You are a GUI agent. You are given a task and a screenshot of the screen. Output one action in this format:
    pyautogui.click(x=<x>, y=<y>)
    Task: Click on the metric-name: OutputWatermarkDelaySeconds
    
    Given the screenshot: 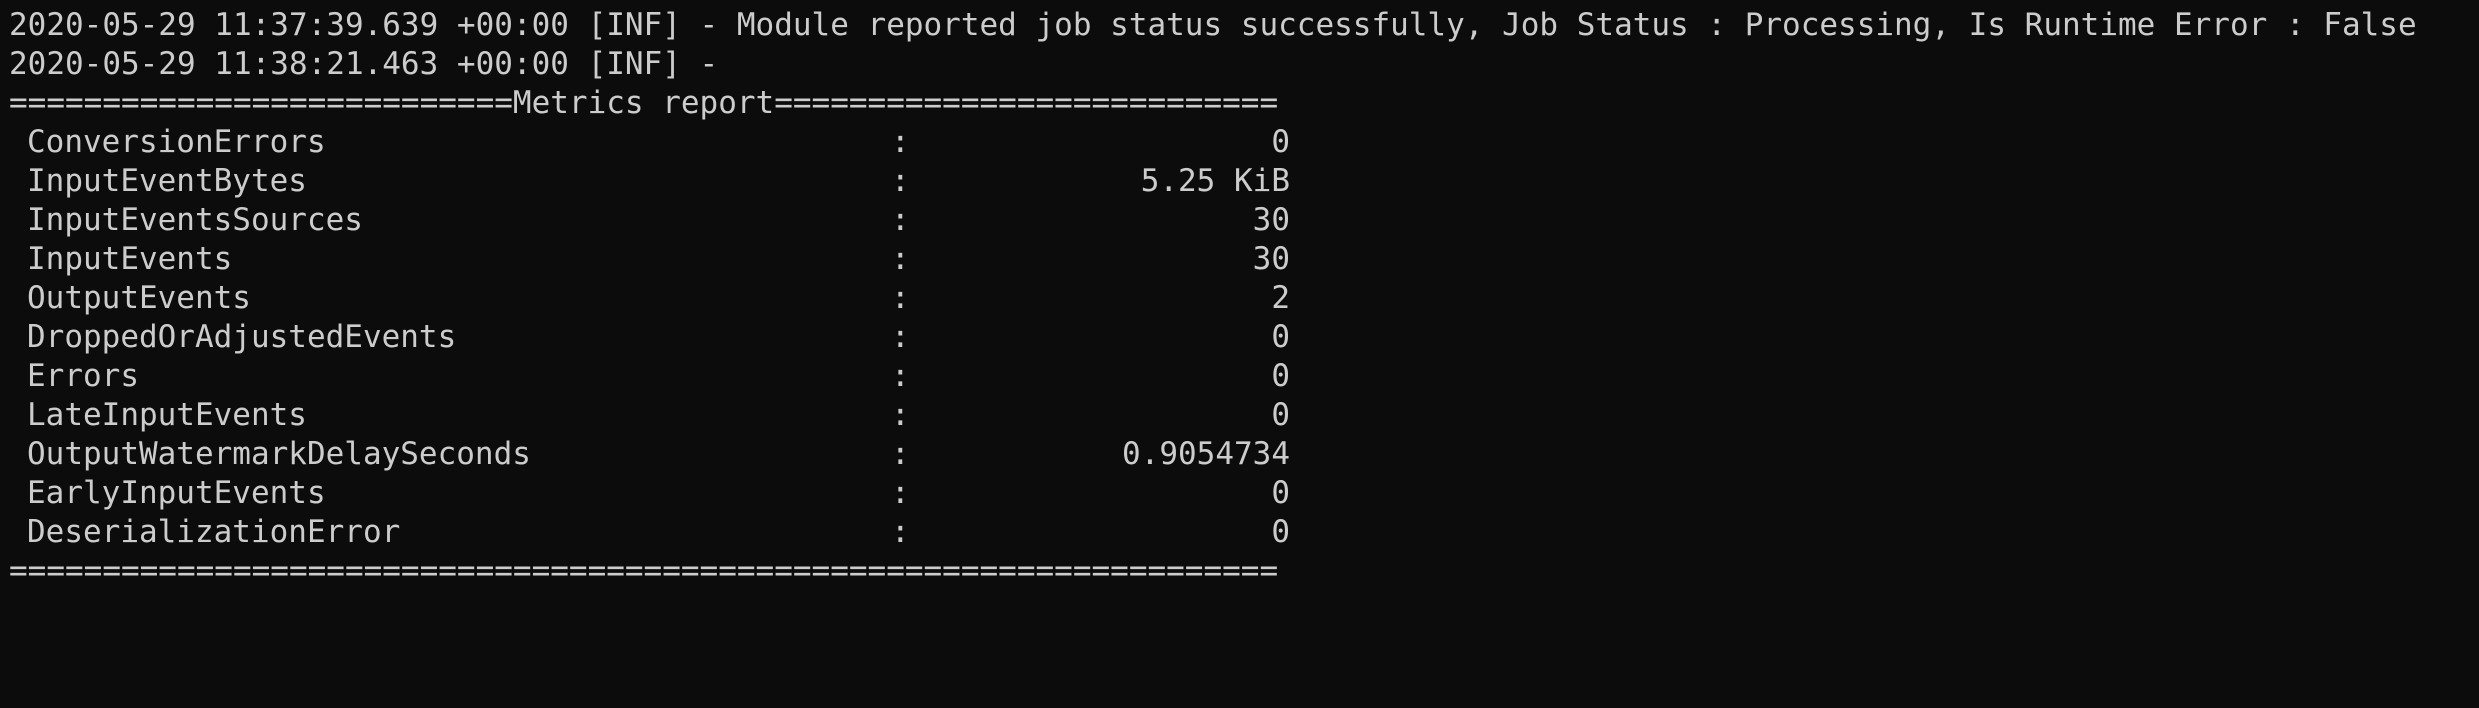 What is the action you would take?
    pyautogui.click(x=279, y=454)
    